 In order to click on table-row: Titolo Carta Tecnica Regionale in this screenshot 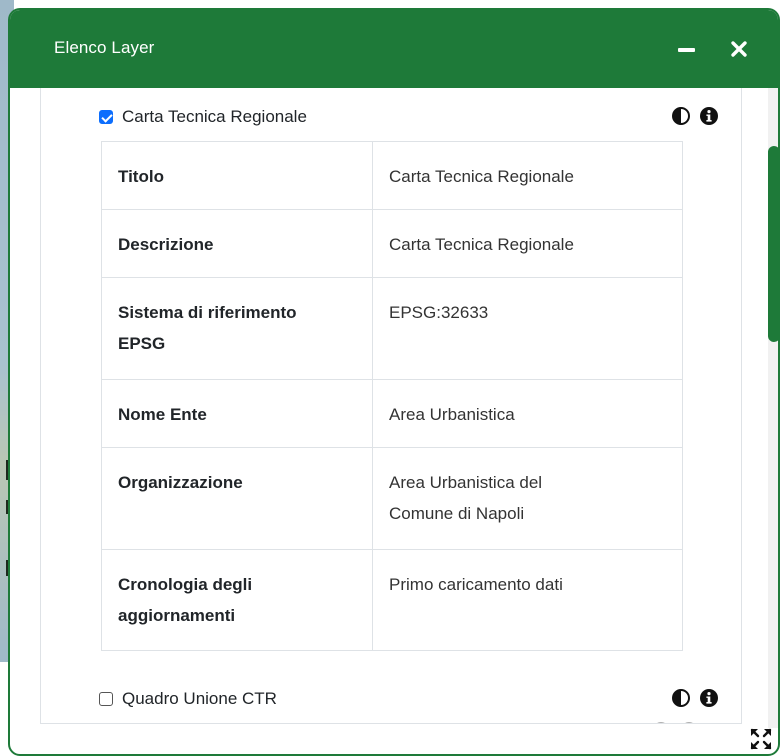, I will do `click(392, 175)`.